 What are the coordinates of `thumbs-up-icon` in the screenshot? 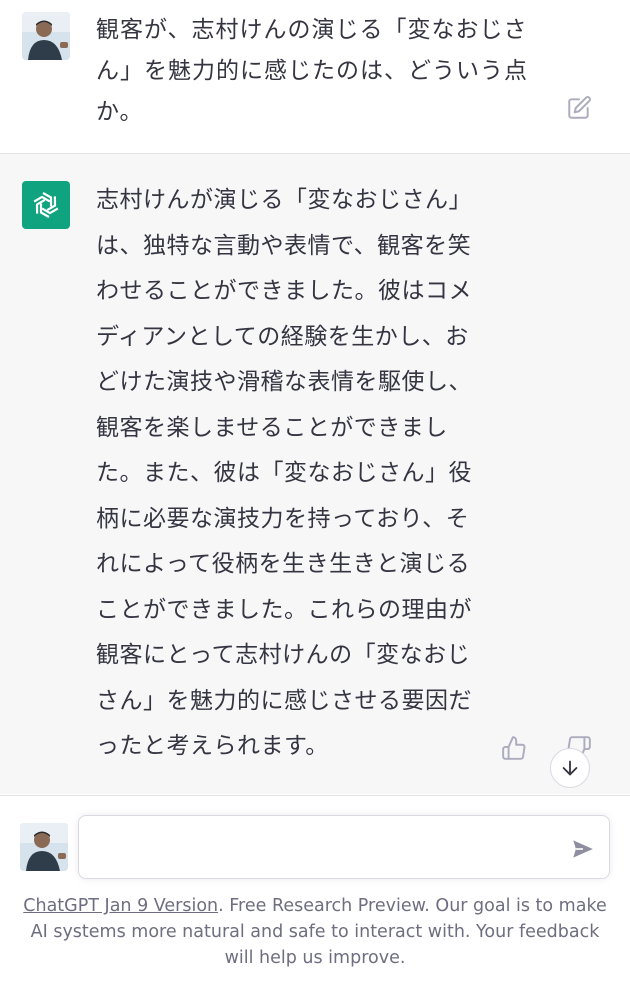 It's located at (514, 748).